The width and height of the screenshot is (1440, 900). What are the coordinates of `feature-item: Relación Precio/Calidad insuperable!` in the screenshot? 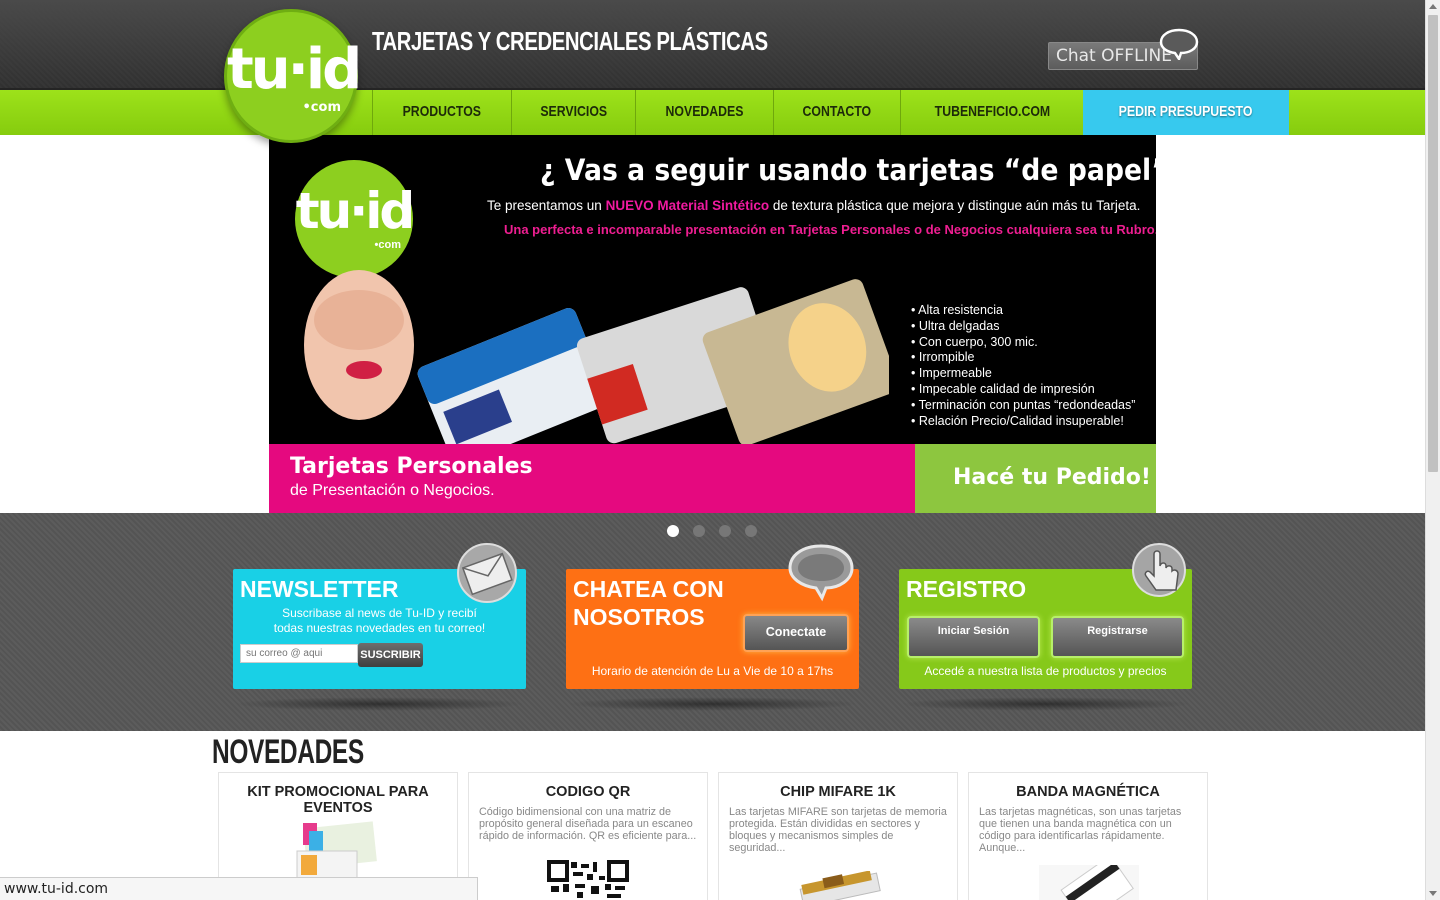 It's located at (1023, 422).